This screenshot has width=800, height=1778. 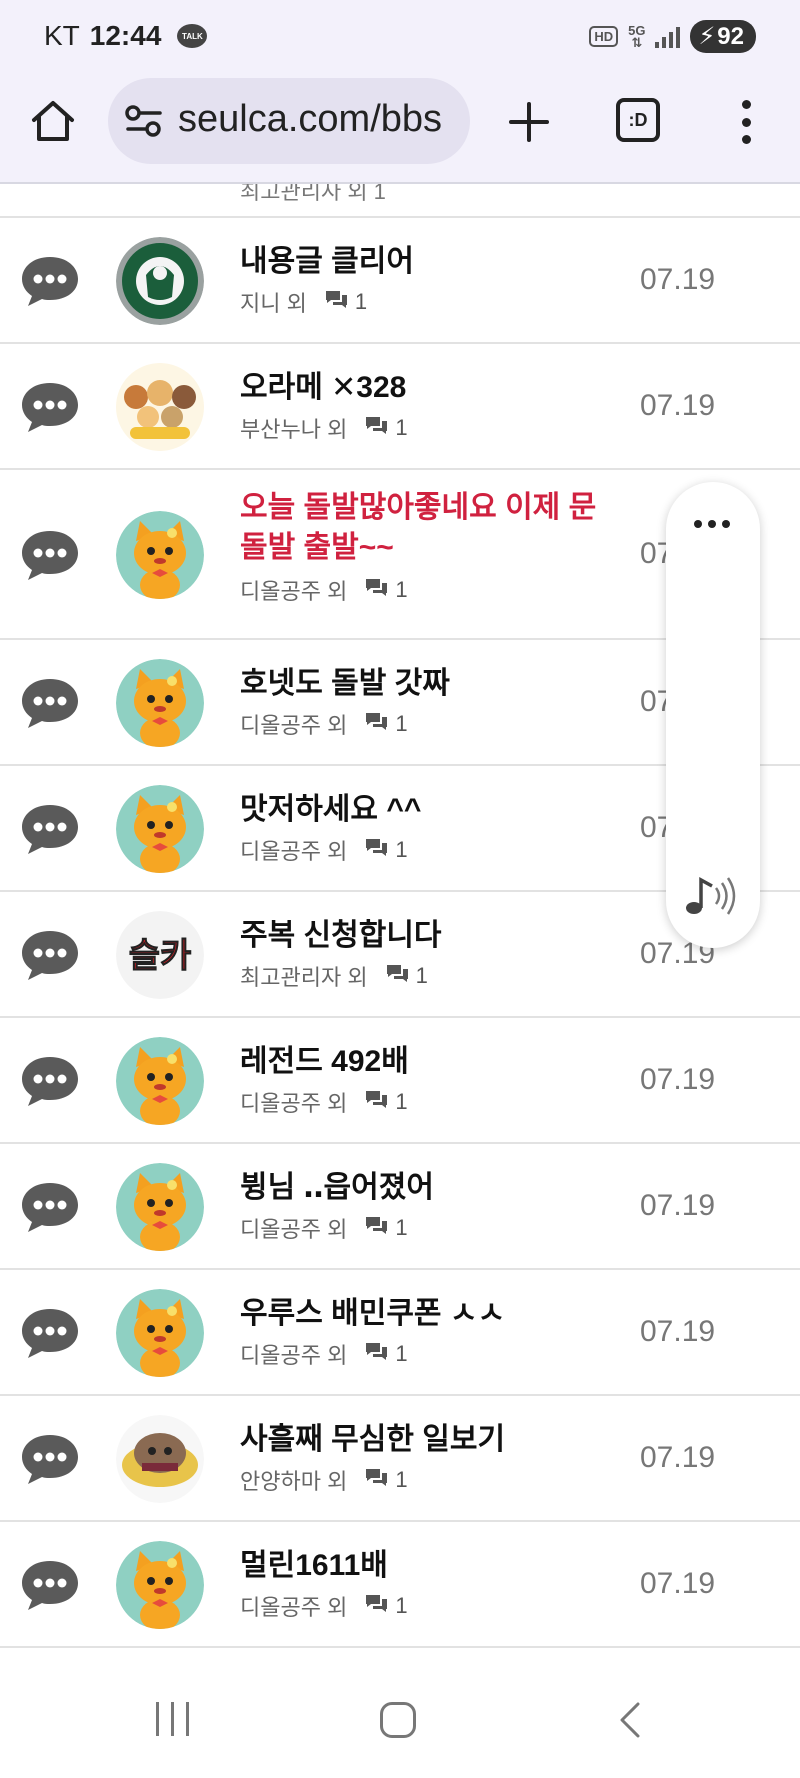 I want to click on battery-indicator: ⚡ 92, so click(x=723, y=36).